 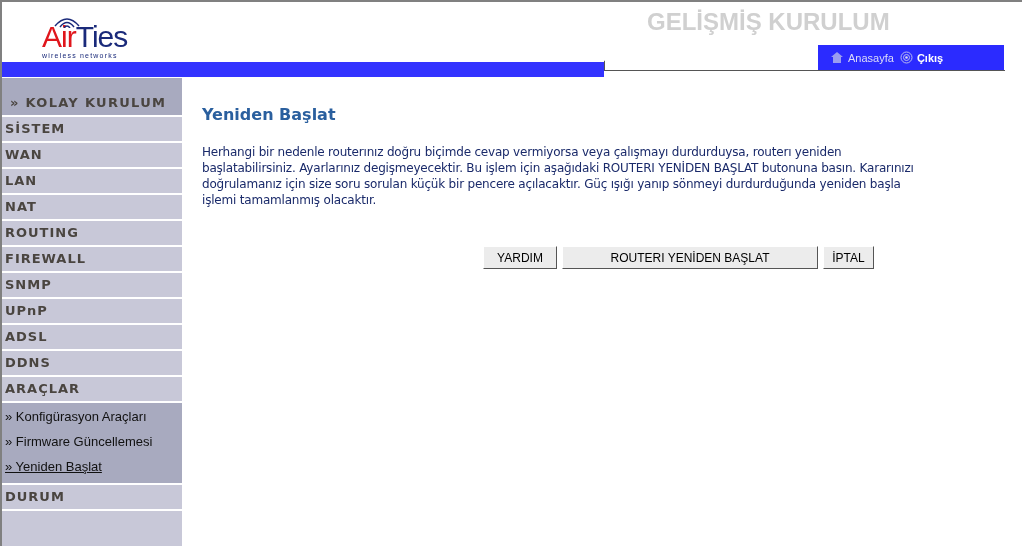 What do you see at coordinates (92, 286) in the screenshot?
I see `sidebar-item: SNMP` at bounding box center [92, 286].